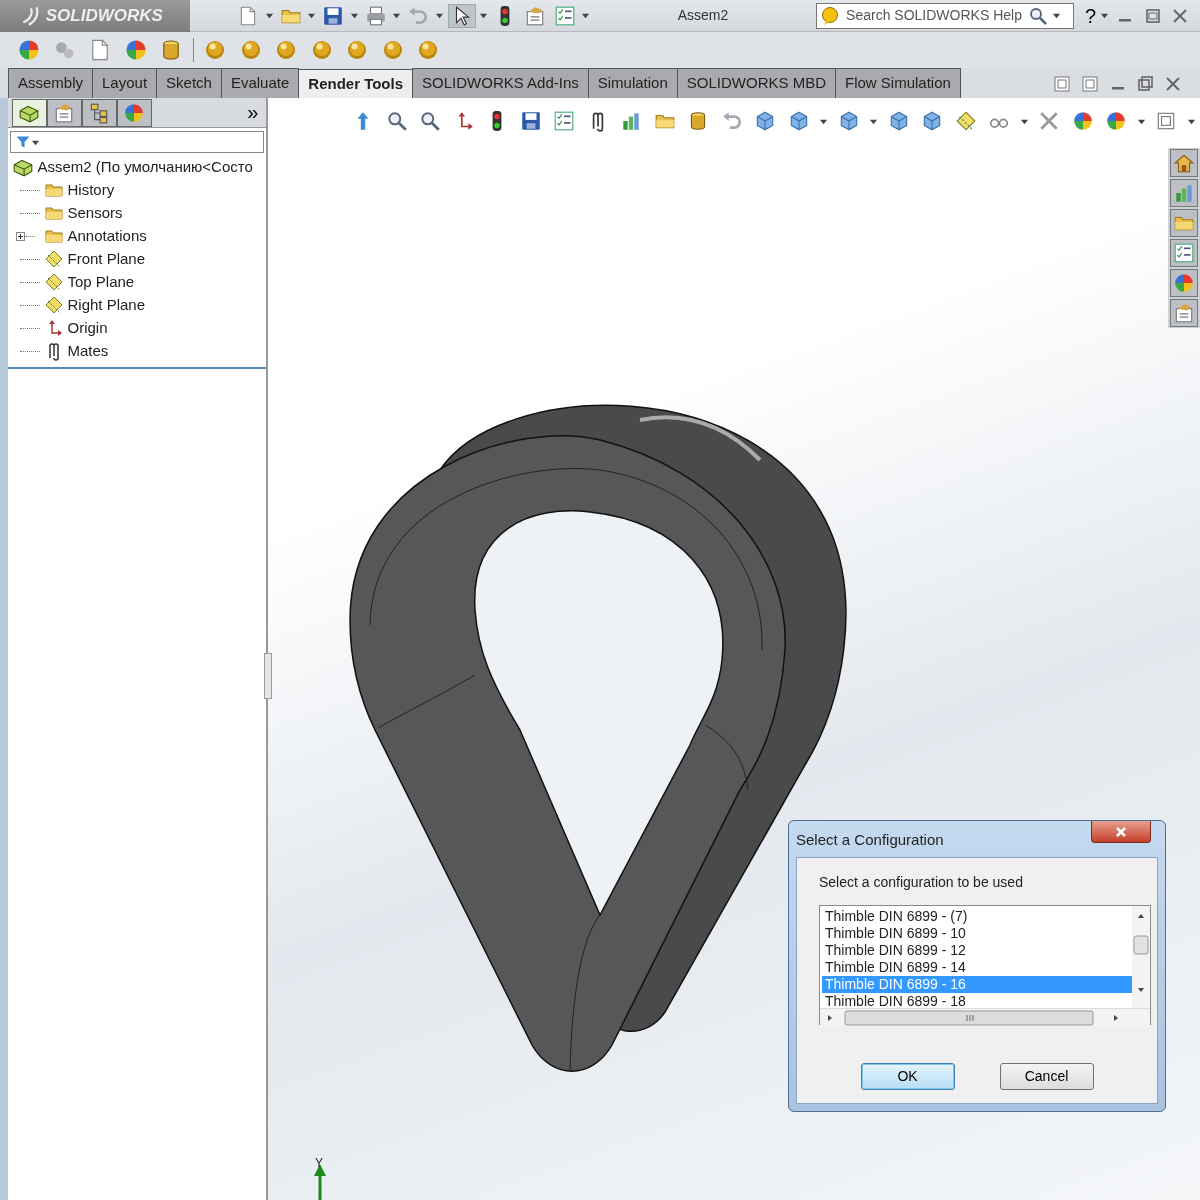 Image resolution: width=1200 pixels, height=1200 pixels. What do you see at coordinates (356, 83) in the screenshot?
I see `ribbon-tab: Render Tools` at bounding box center [356, 83].